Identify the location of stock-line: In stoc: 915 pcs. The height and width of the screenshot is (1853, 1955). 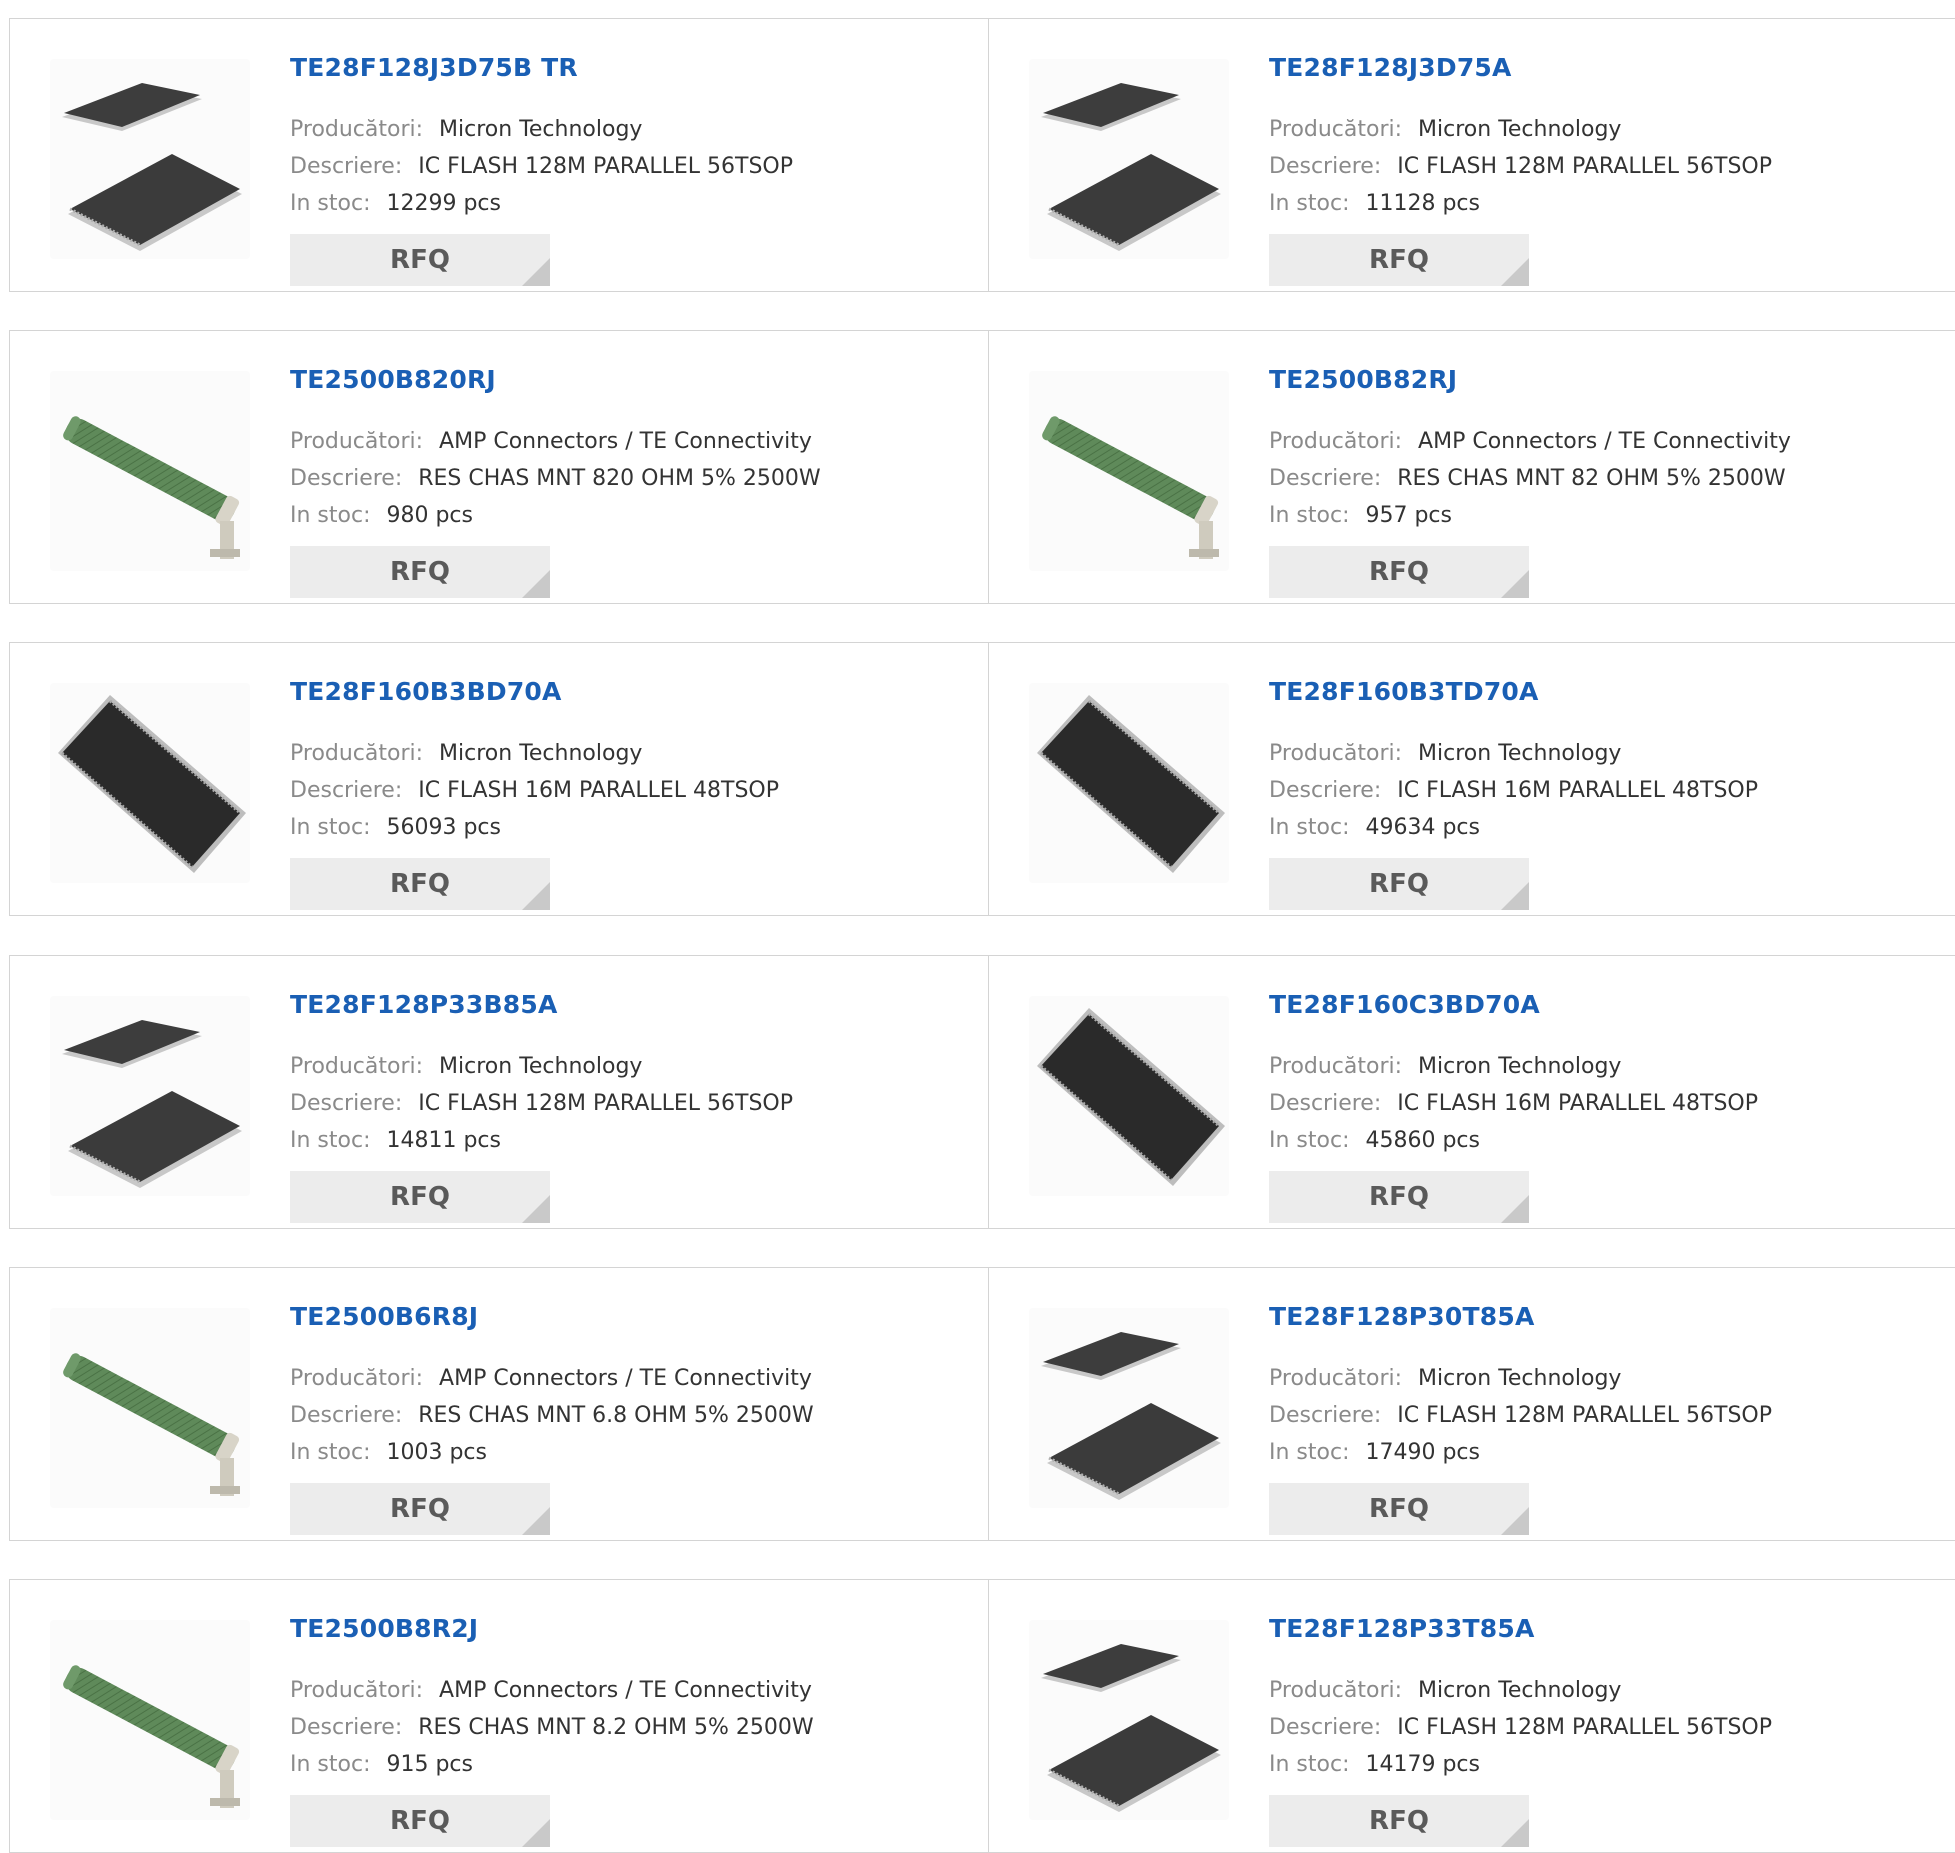
(381, 1764).